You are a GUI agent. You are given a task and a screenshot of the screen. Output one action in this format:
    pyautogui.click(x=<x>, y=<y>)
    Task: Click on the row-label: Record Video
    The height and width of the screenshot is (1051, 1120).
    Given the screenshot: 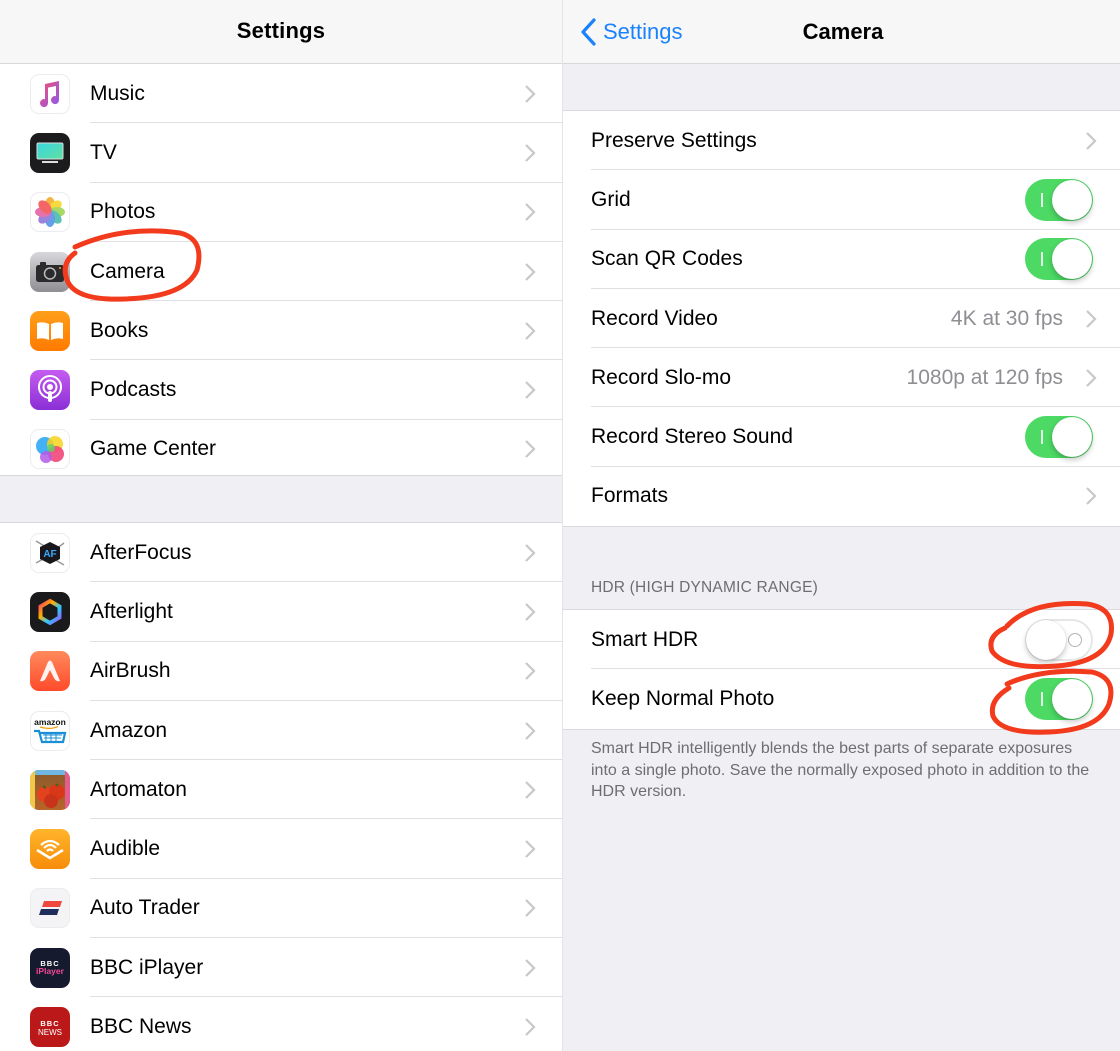 What is the action you would take?
    pyautogui.click(x=654, y=318)
    